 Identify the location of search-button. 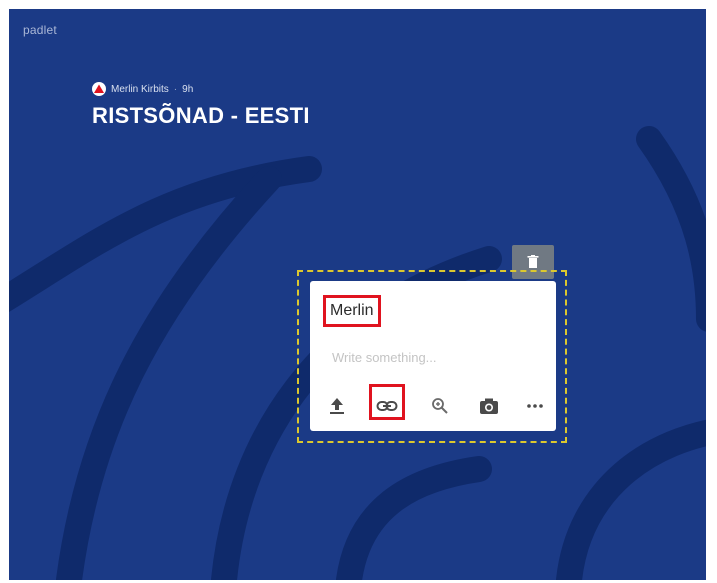
(440, 406).